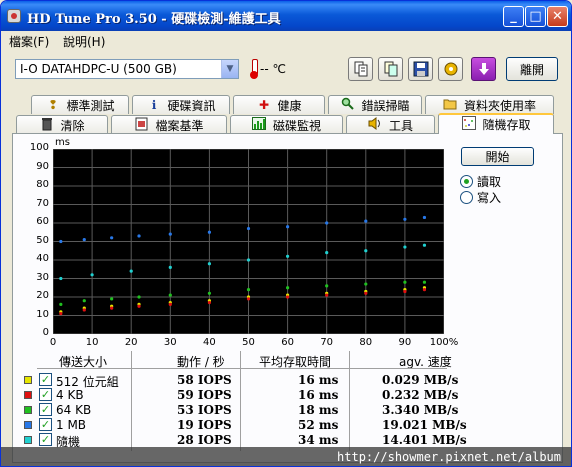 This screenshot has width=572, height=467. What do you see at coordinates (390, 69) in the screenshot?
I see `copy-screenshot-icon` at bounding box center [390, 69].